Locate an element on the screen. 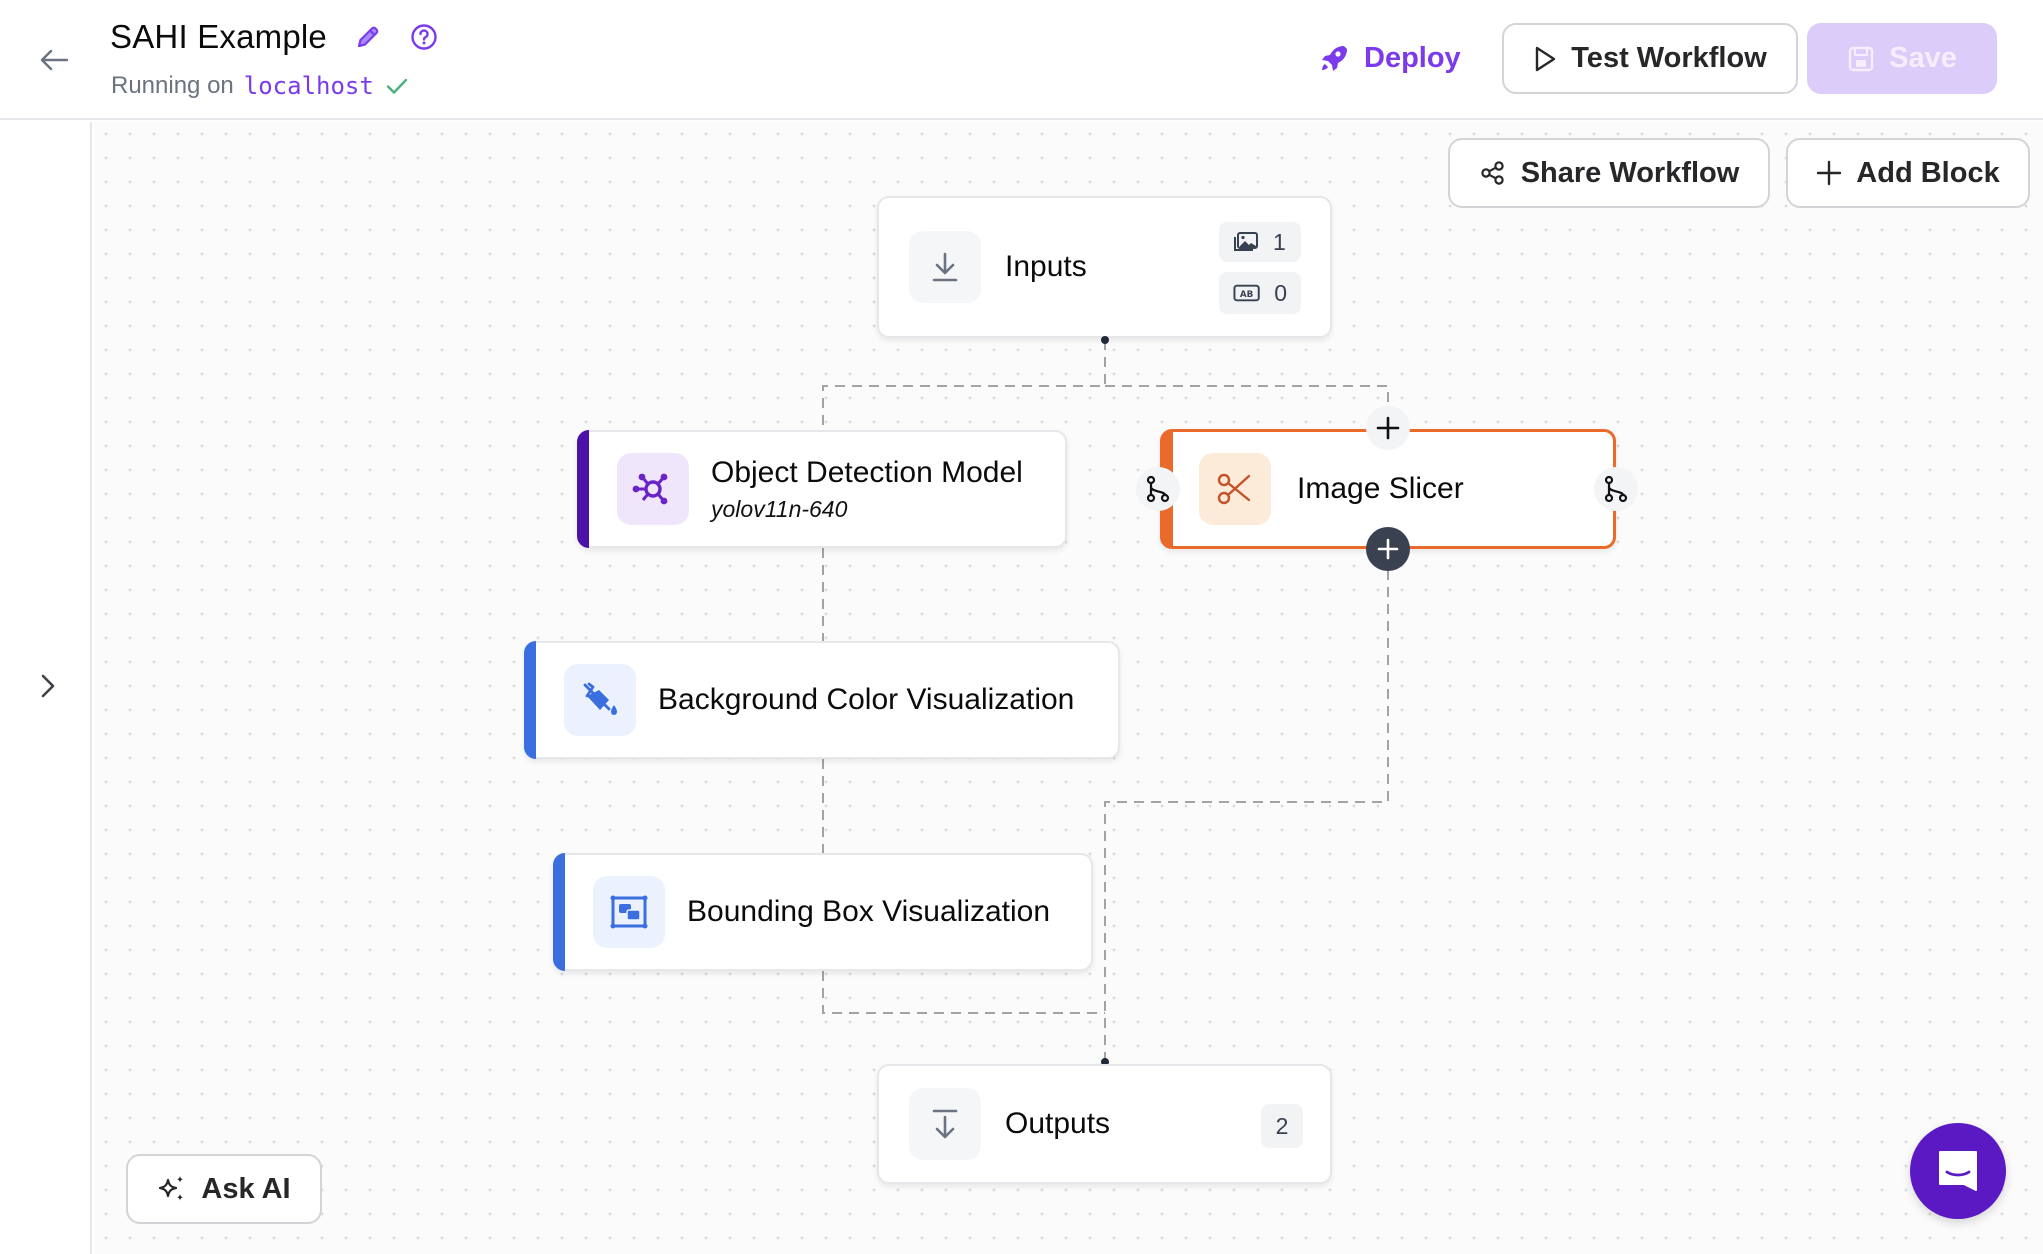  status-host: localhost is located at coordinates (308, 86).